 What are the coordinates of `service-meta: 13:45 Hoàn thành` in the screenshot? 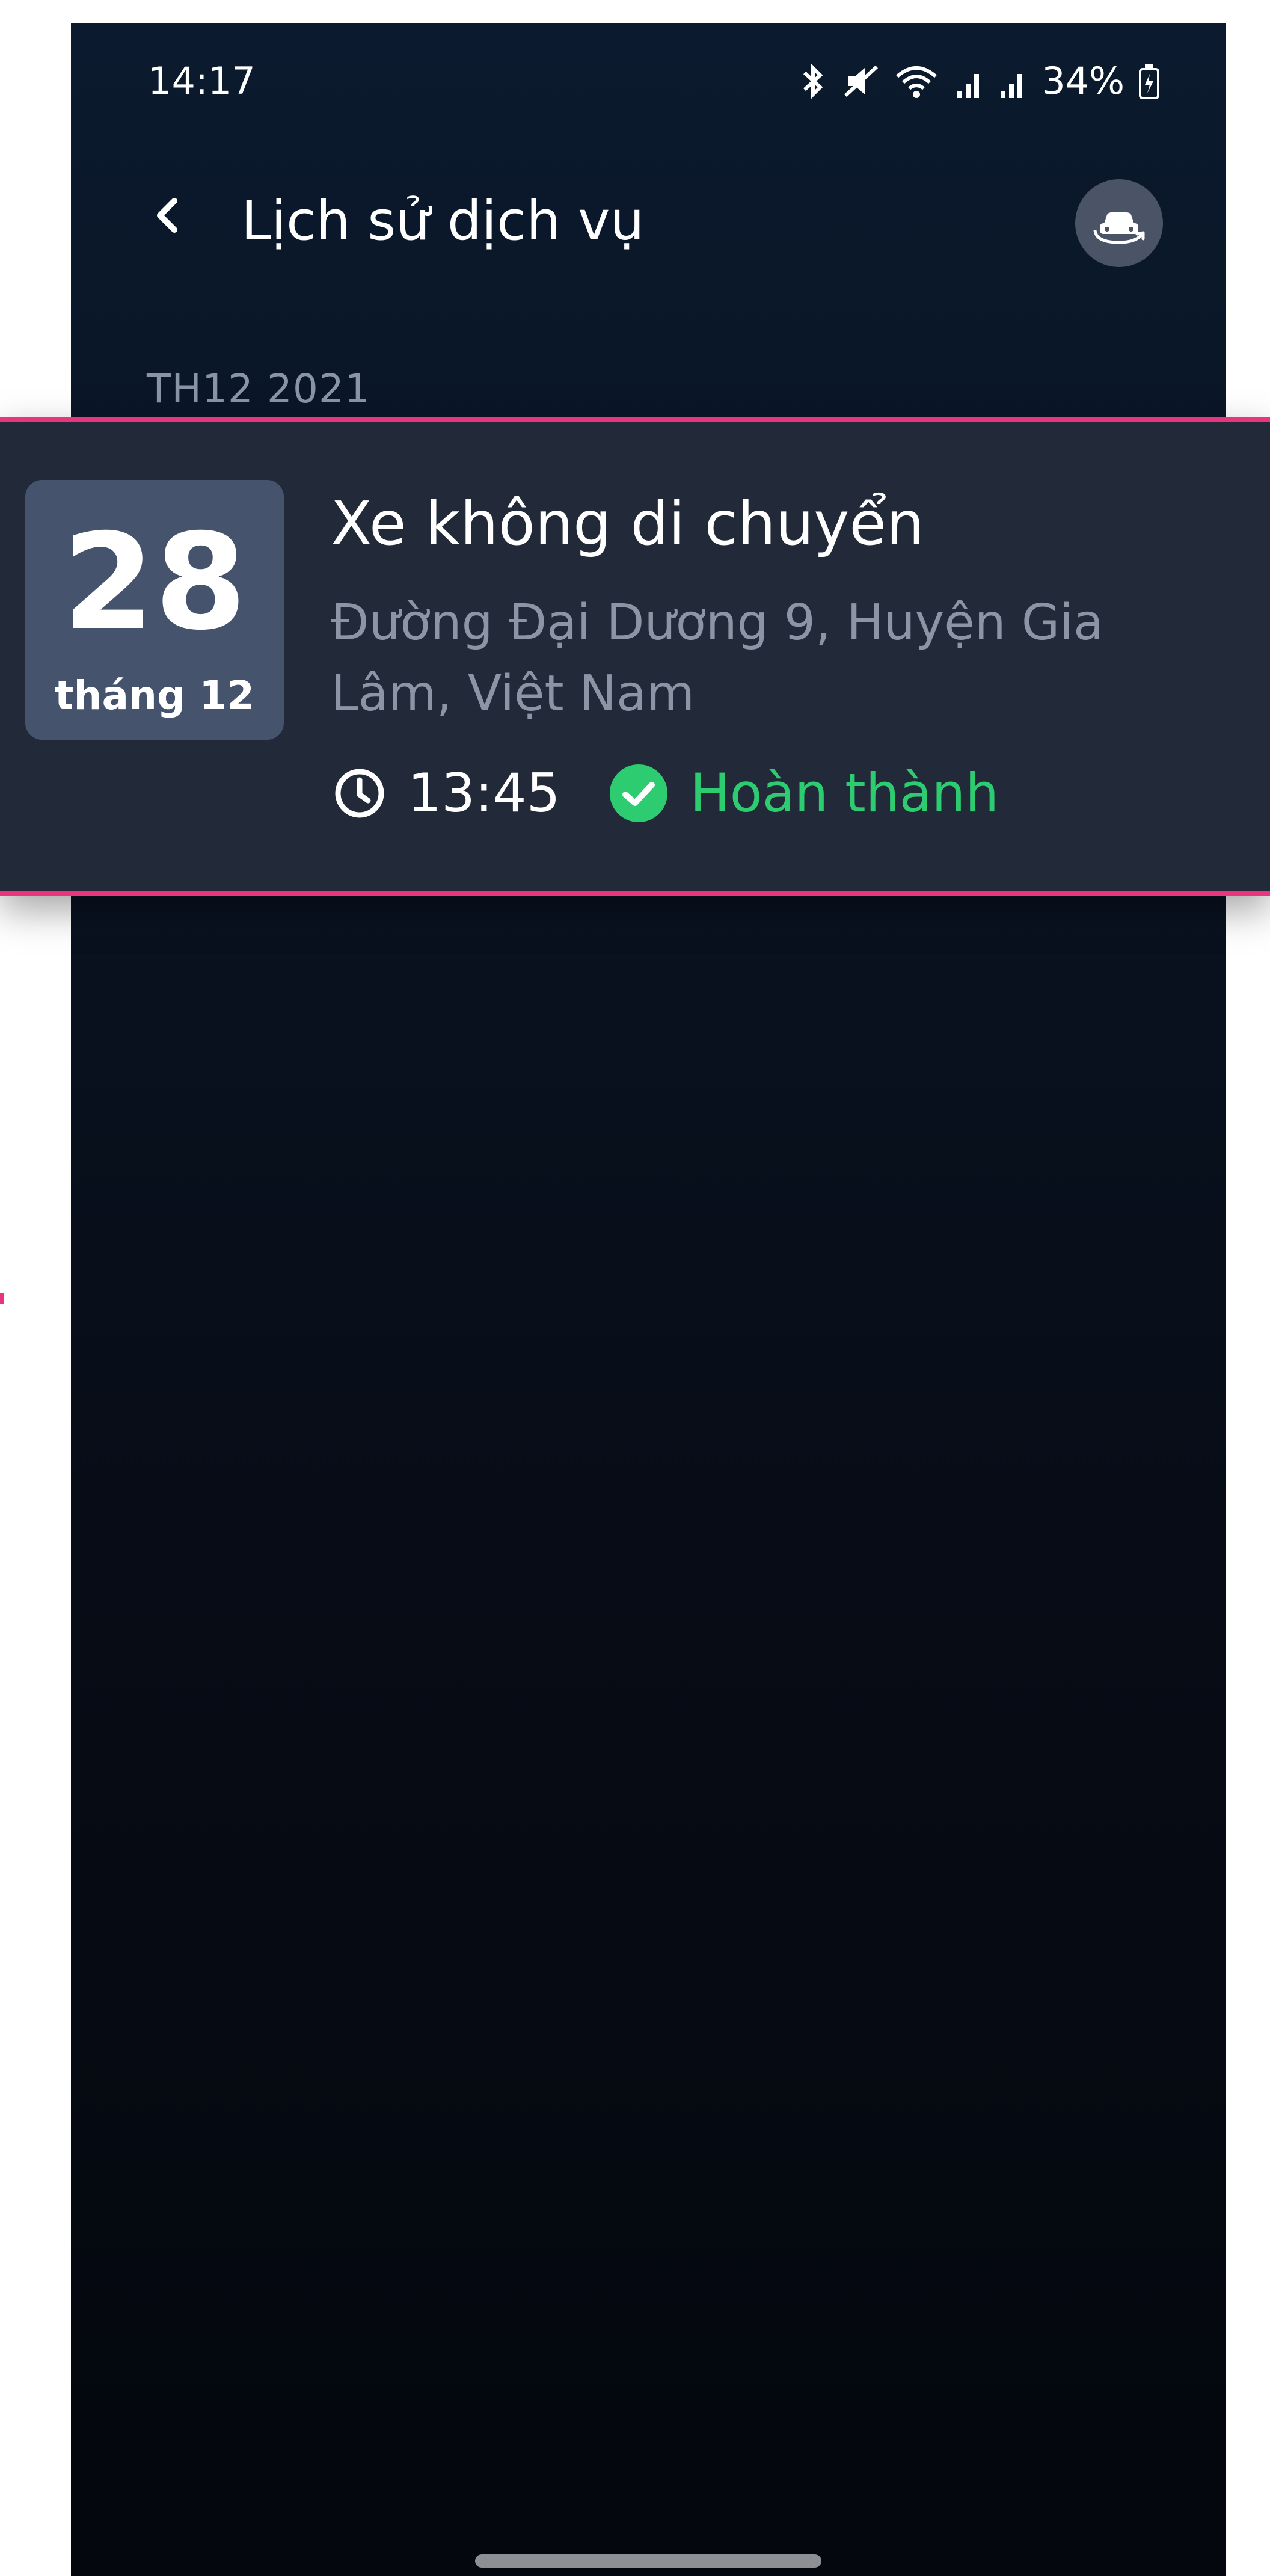 It's located at (665, 793).